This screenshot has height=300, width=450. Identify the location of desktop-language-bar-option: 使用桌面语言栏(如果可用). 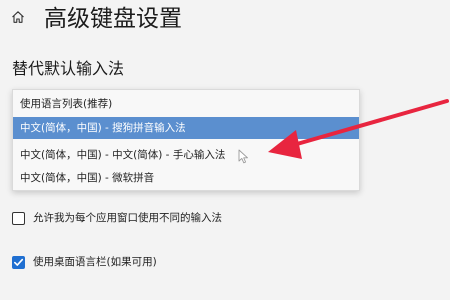
(84, 262).